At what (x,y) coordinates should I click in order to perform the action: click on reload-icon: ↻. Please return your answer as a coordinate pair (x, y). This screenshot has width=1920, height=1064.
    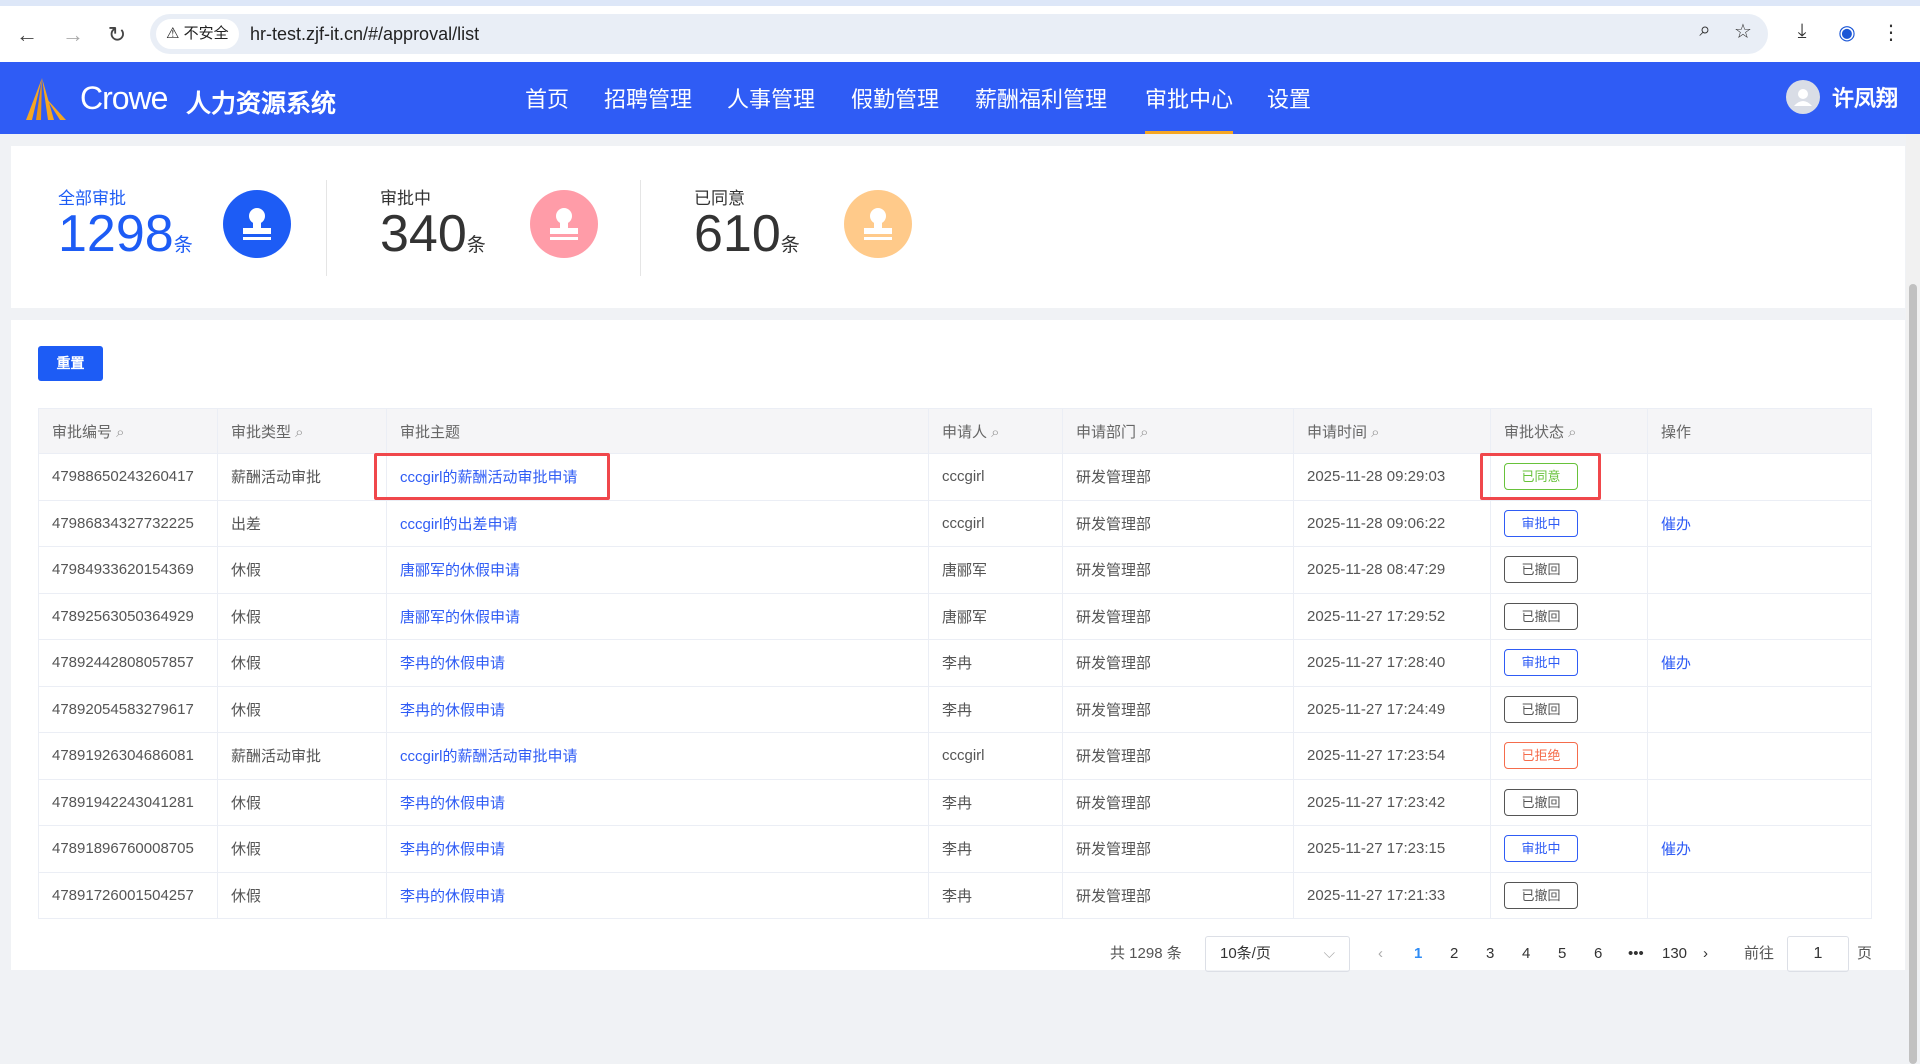
    Looking at the image, I should click on (117, 35).